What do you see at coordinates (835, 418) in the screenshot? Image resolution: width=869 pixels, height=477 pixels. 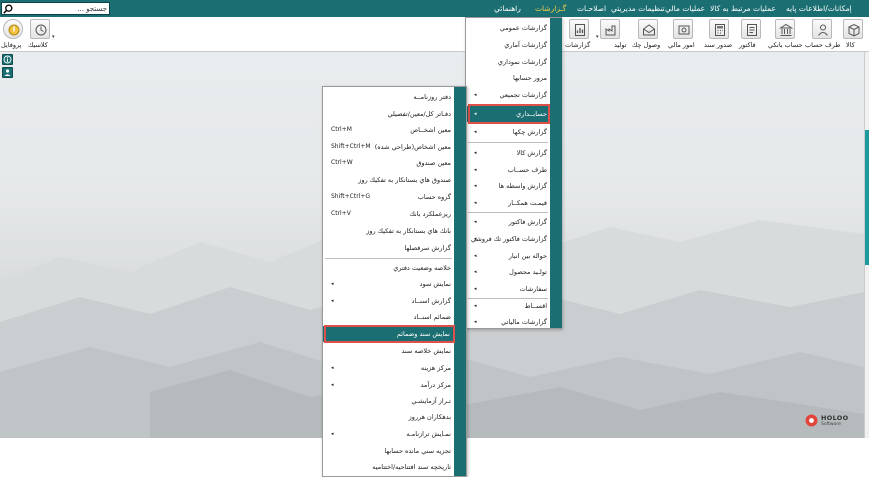 I see `logo-name: HOLOO` at bounding box center [835, 418].